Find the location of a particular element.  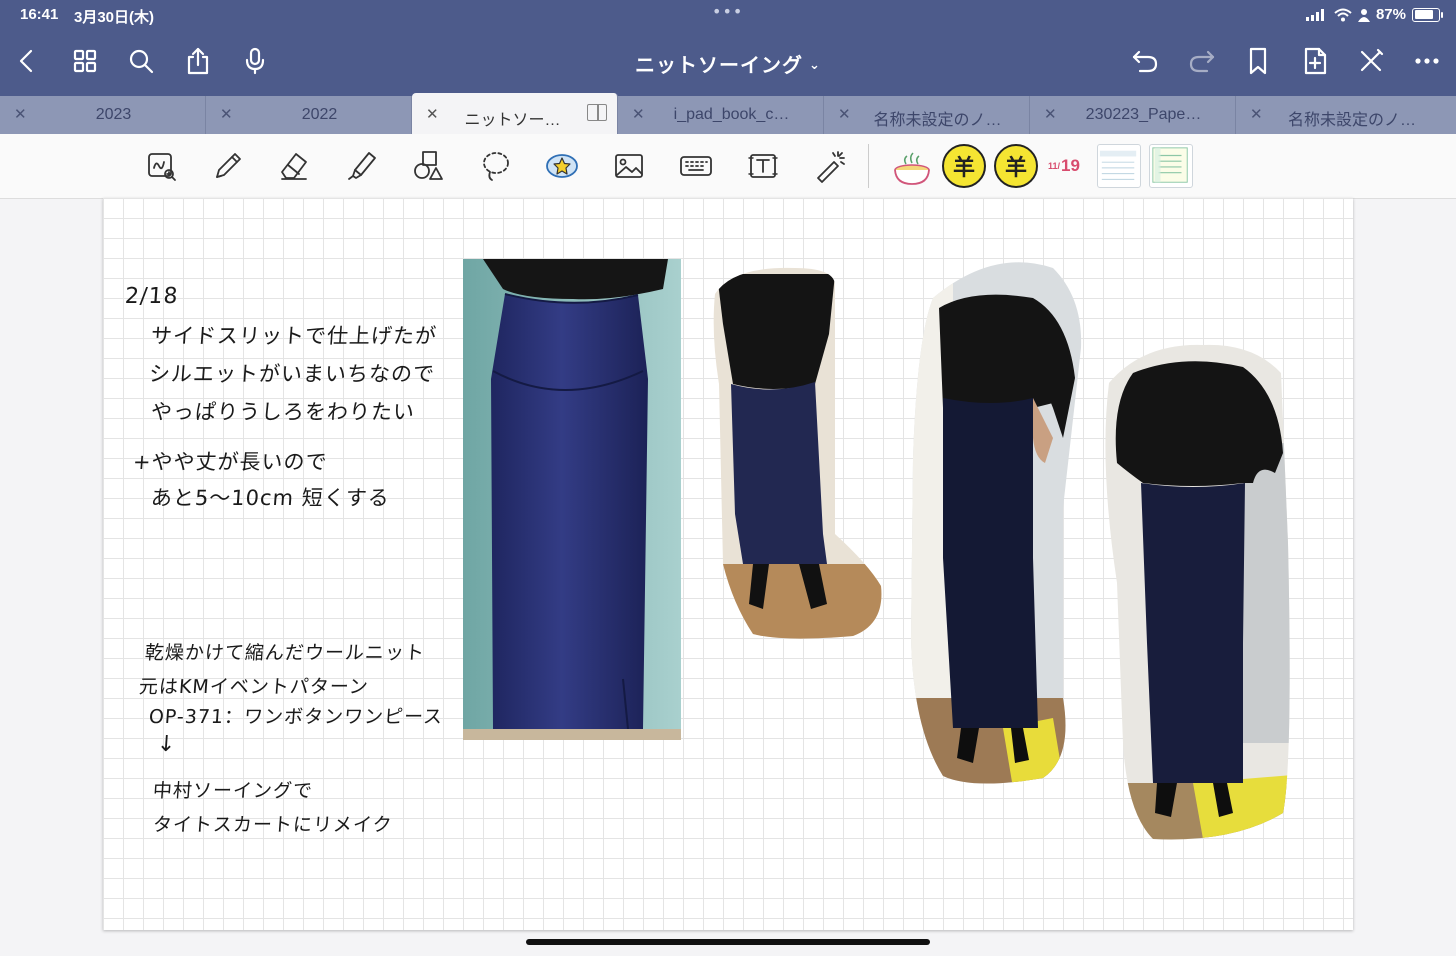

image-tool-icon is located at coordinates (629, 166).